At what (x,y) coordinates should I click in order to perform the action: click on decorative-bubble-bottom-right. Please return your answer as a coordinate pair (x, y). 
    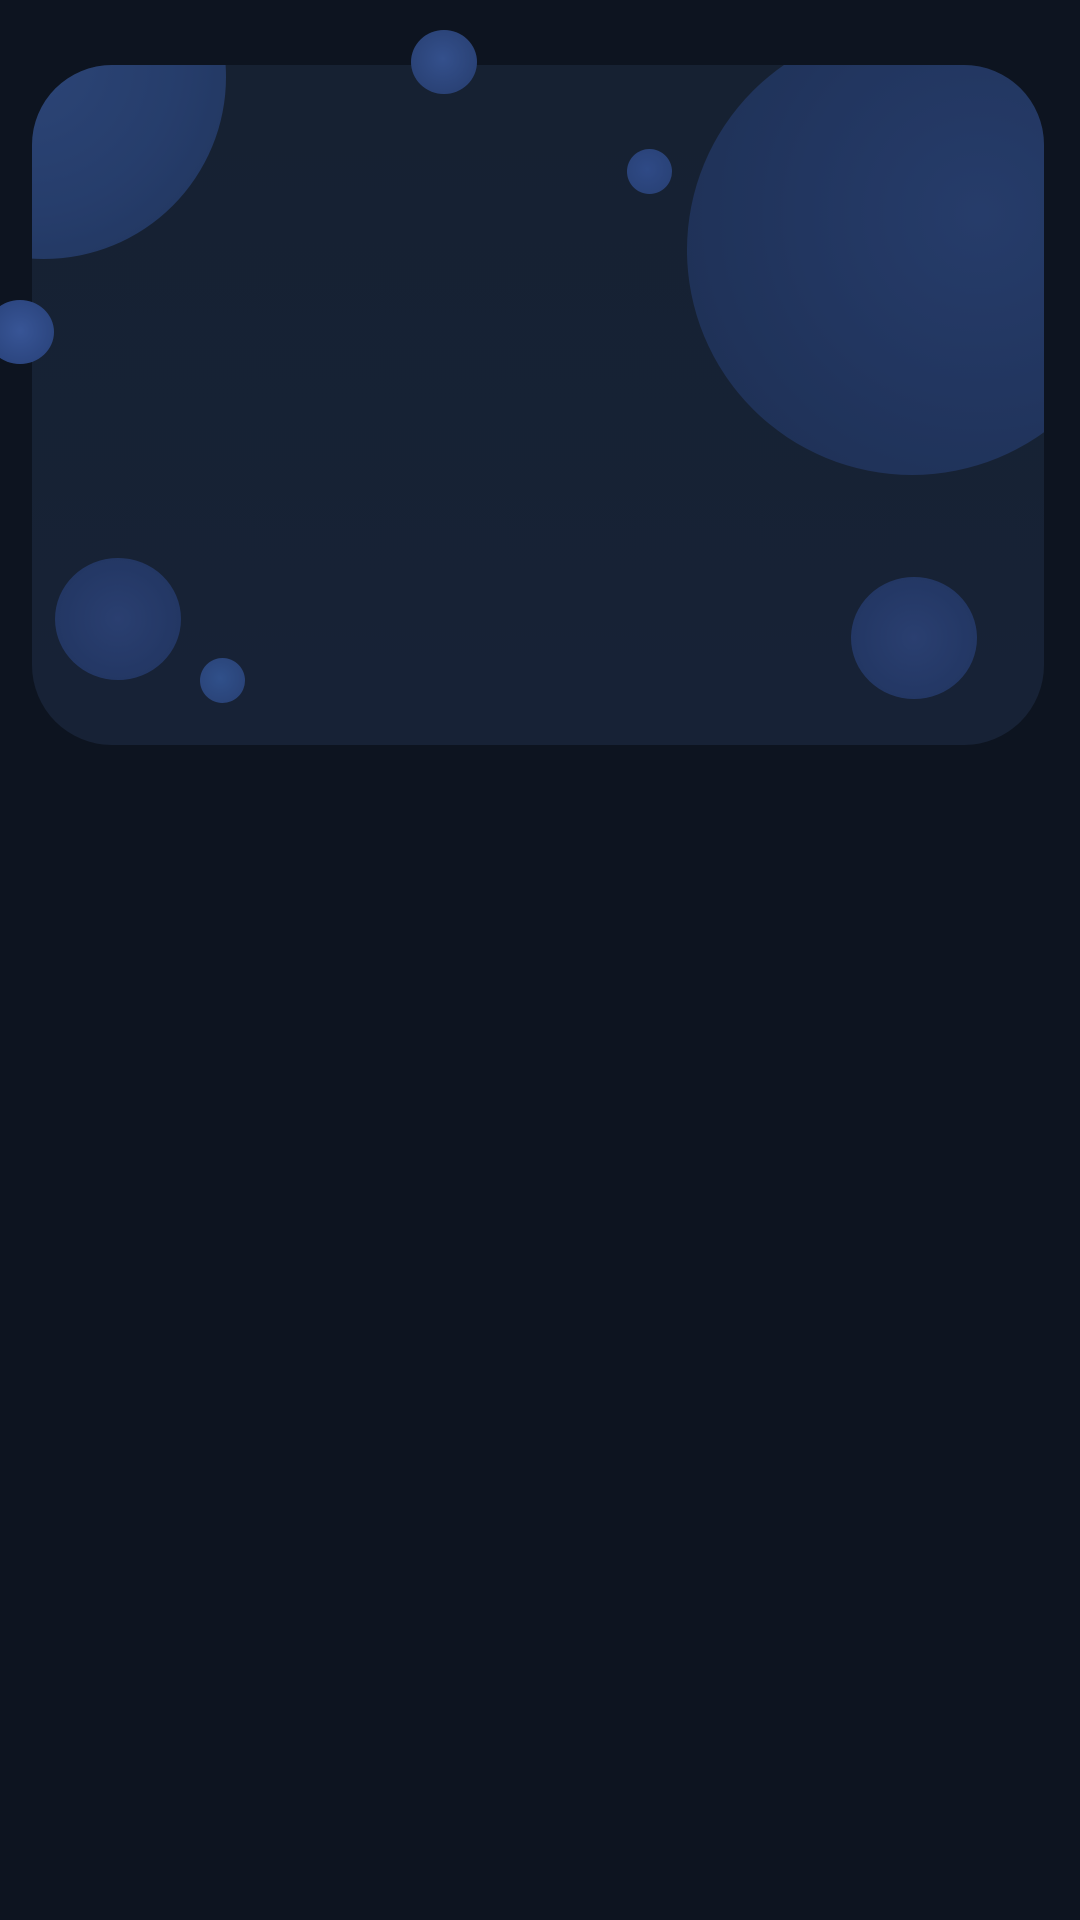
    Looking at the image, I should click on (914, 638).